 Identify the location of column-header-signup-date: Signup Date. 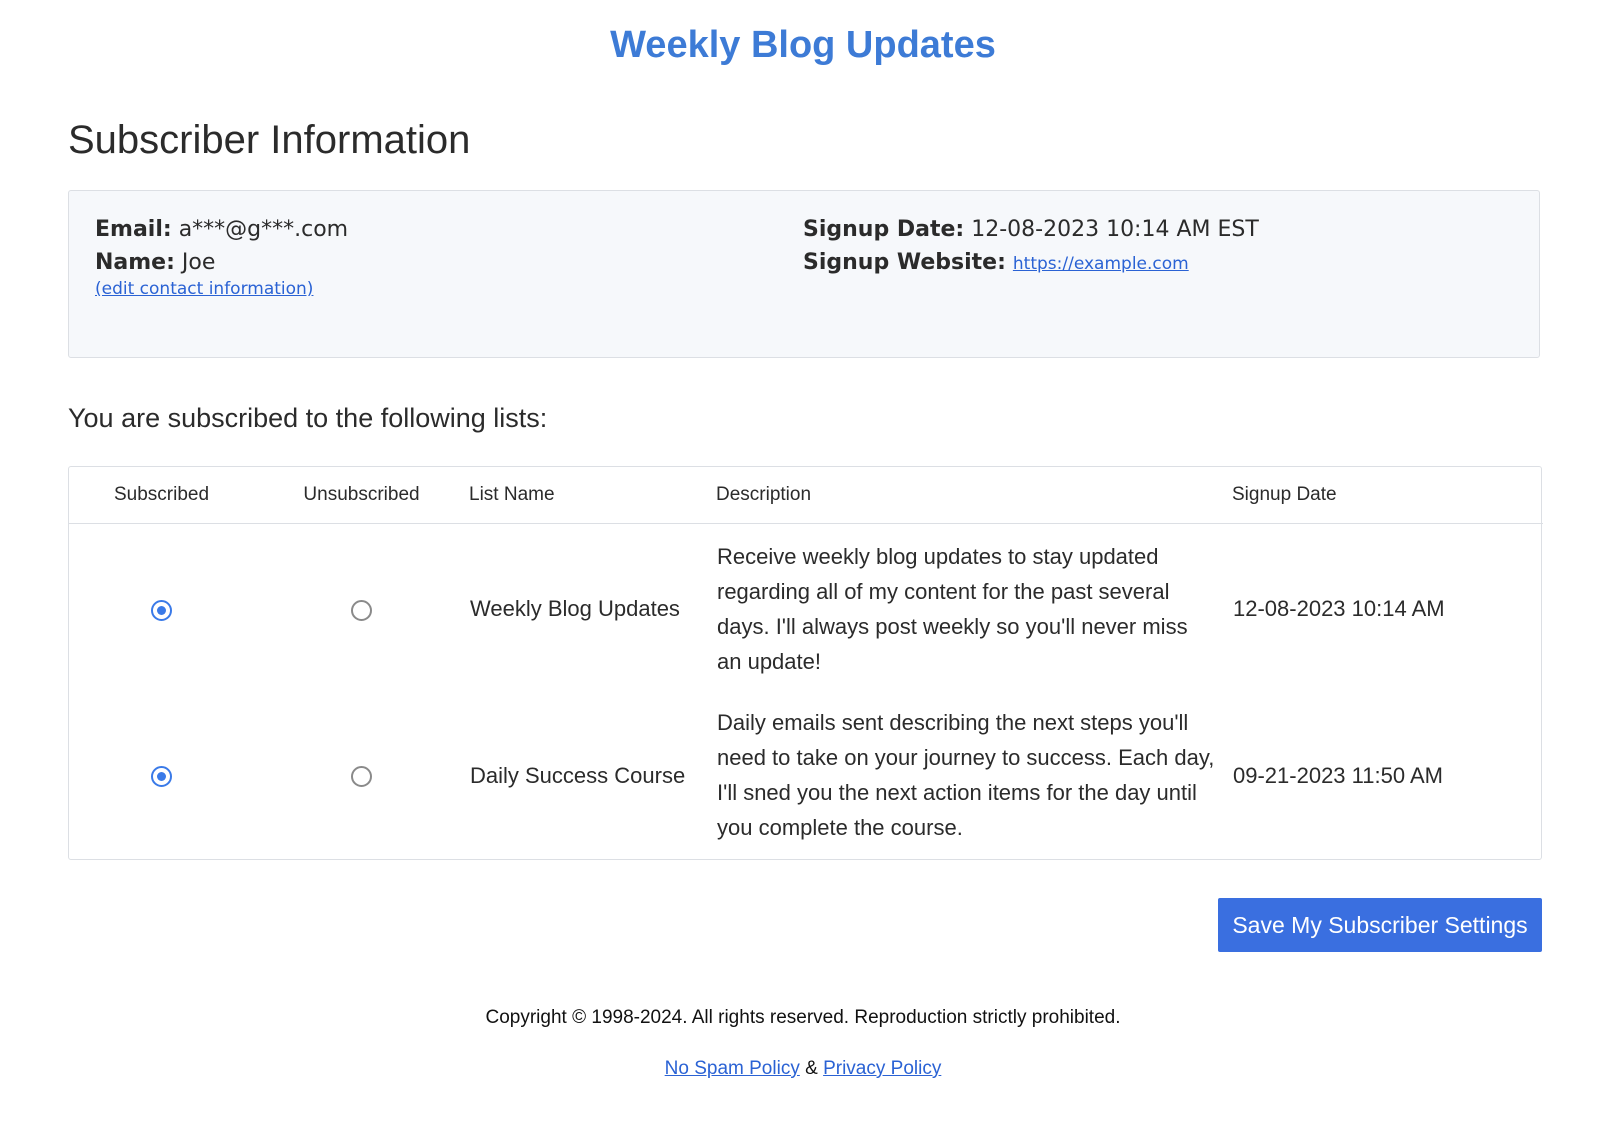
(1387, 495).